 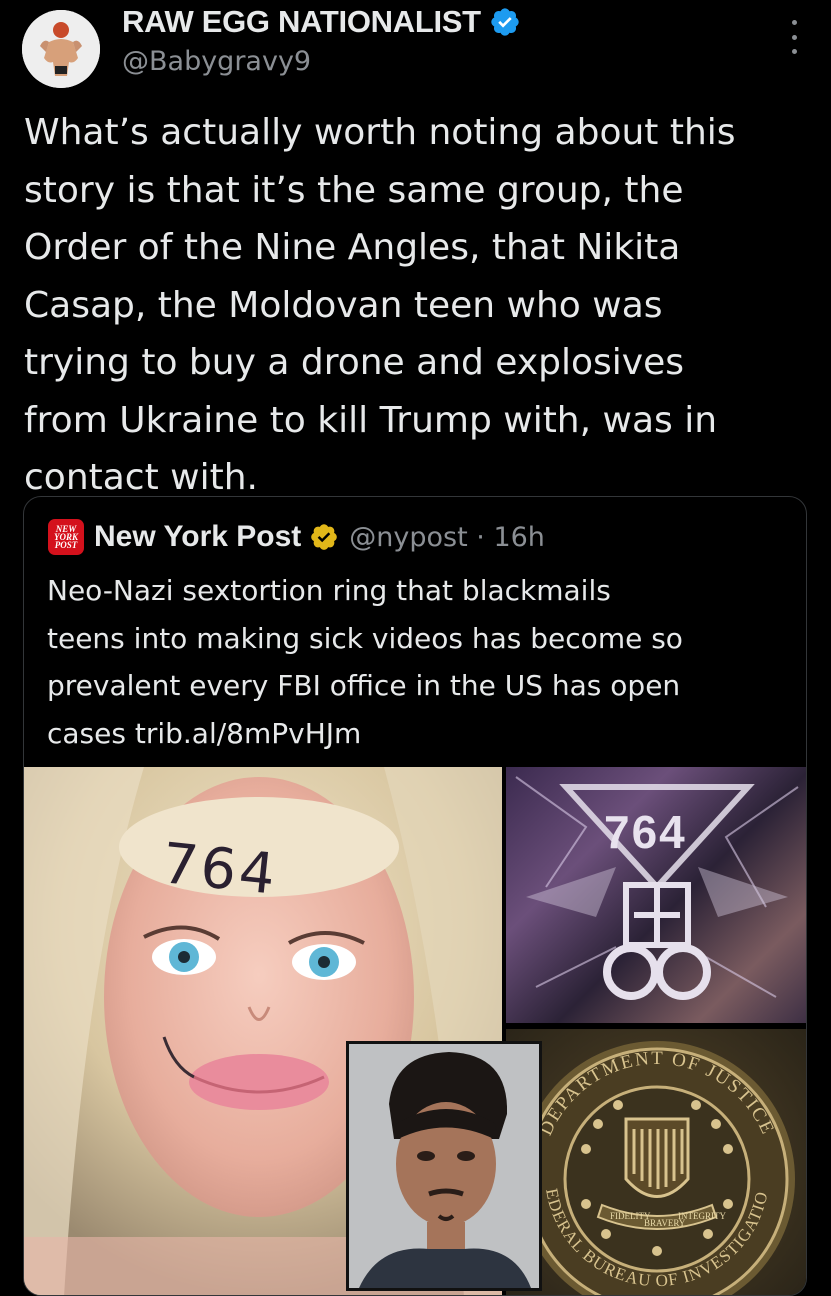 I want to click on barbie-forehead-writing: 764, so click(x=219, y=869).